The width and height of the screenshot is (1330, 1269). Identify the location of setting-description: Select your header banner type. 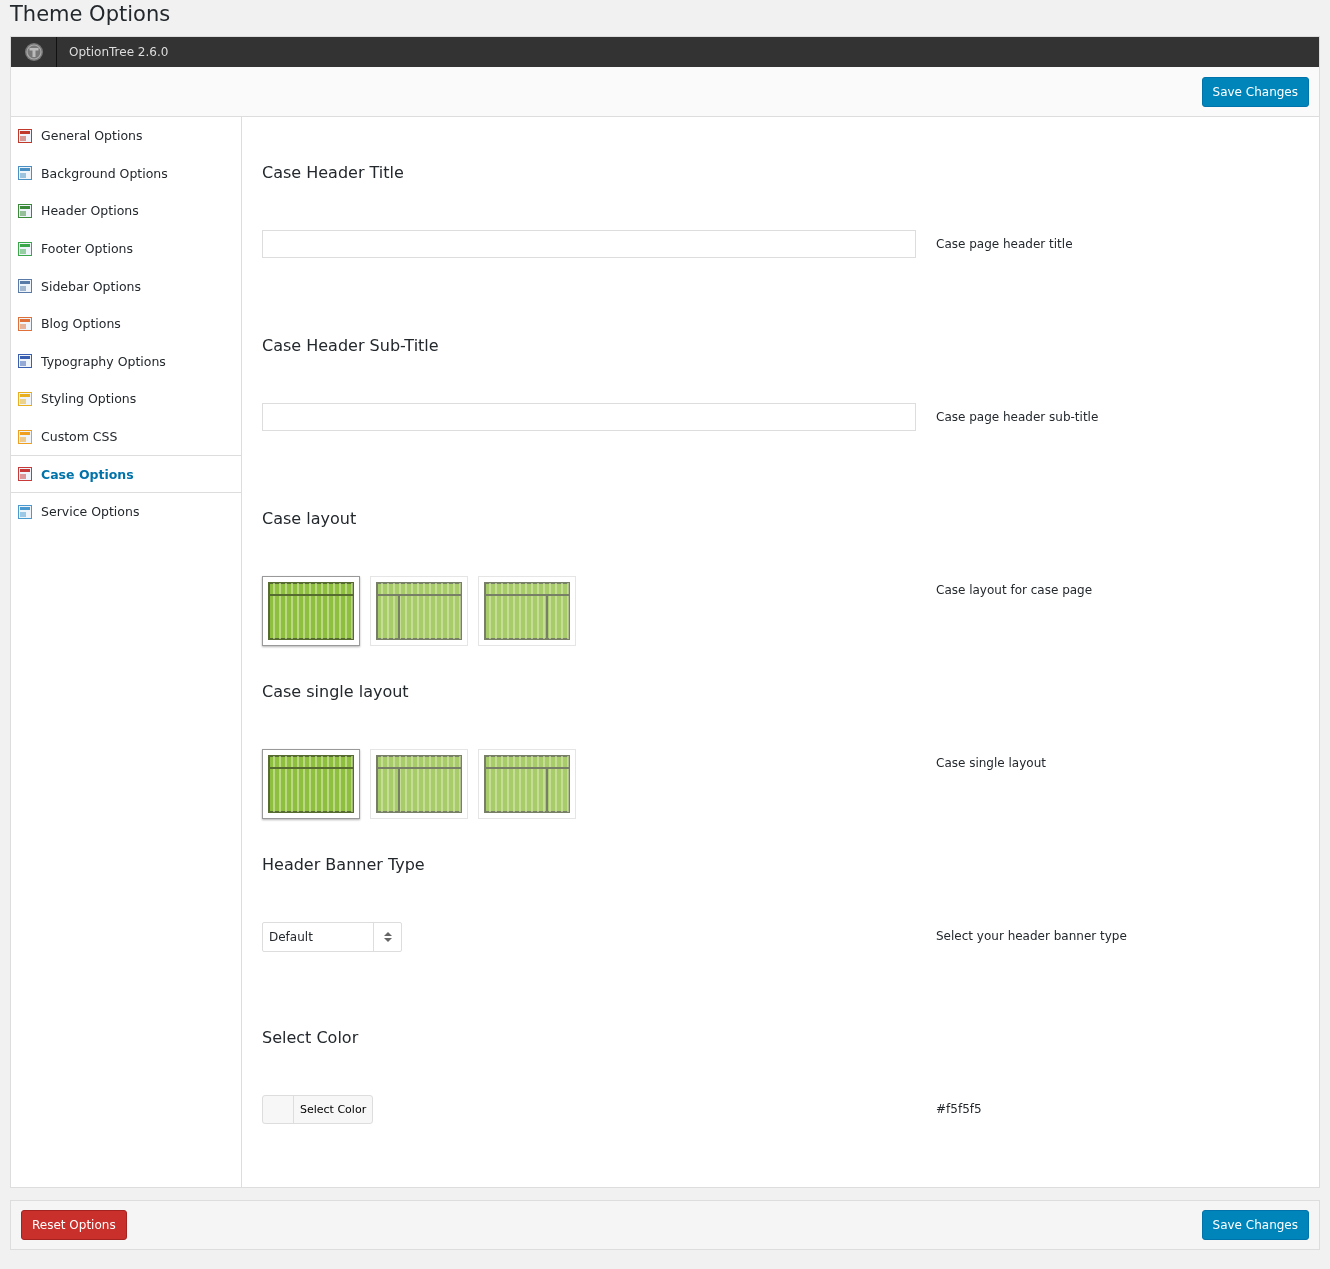
(1032, 935).